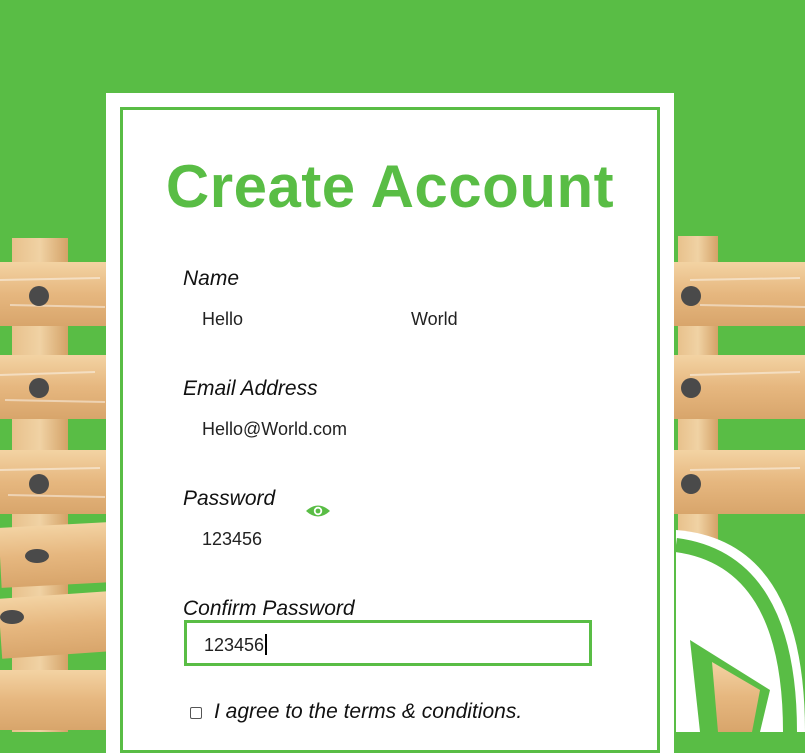 The height and width of the screenshot is (753, 805). Describe the element at coordinates (196, 713) in the screenshot. I see `terms-checkbox` at that location.